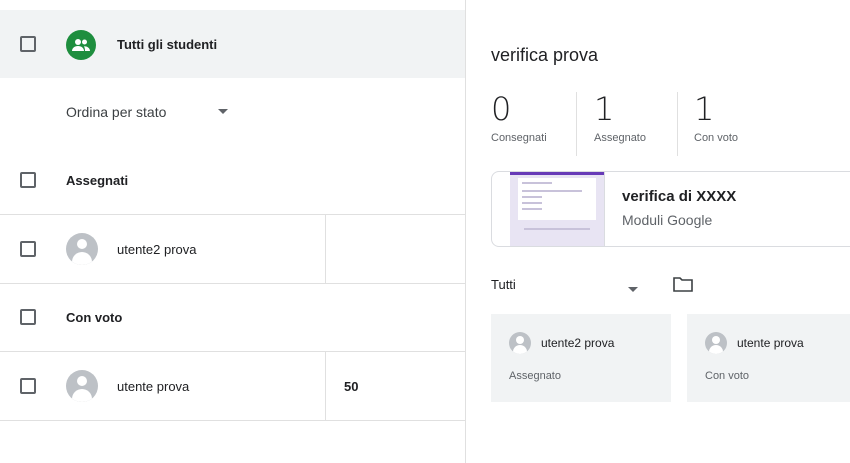  Describe the element at coordinates (667, 220) in the screenshot. I see `attachment-type: Moduli Google` at that location.